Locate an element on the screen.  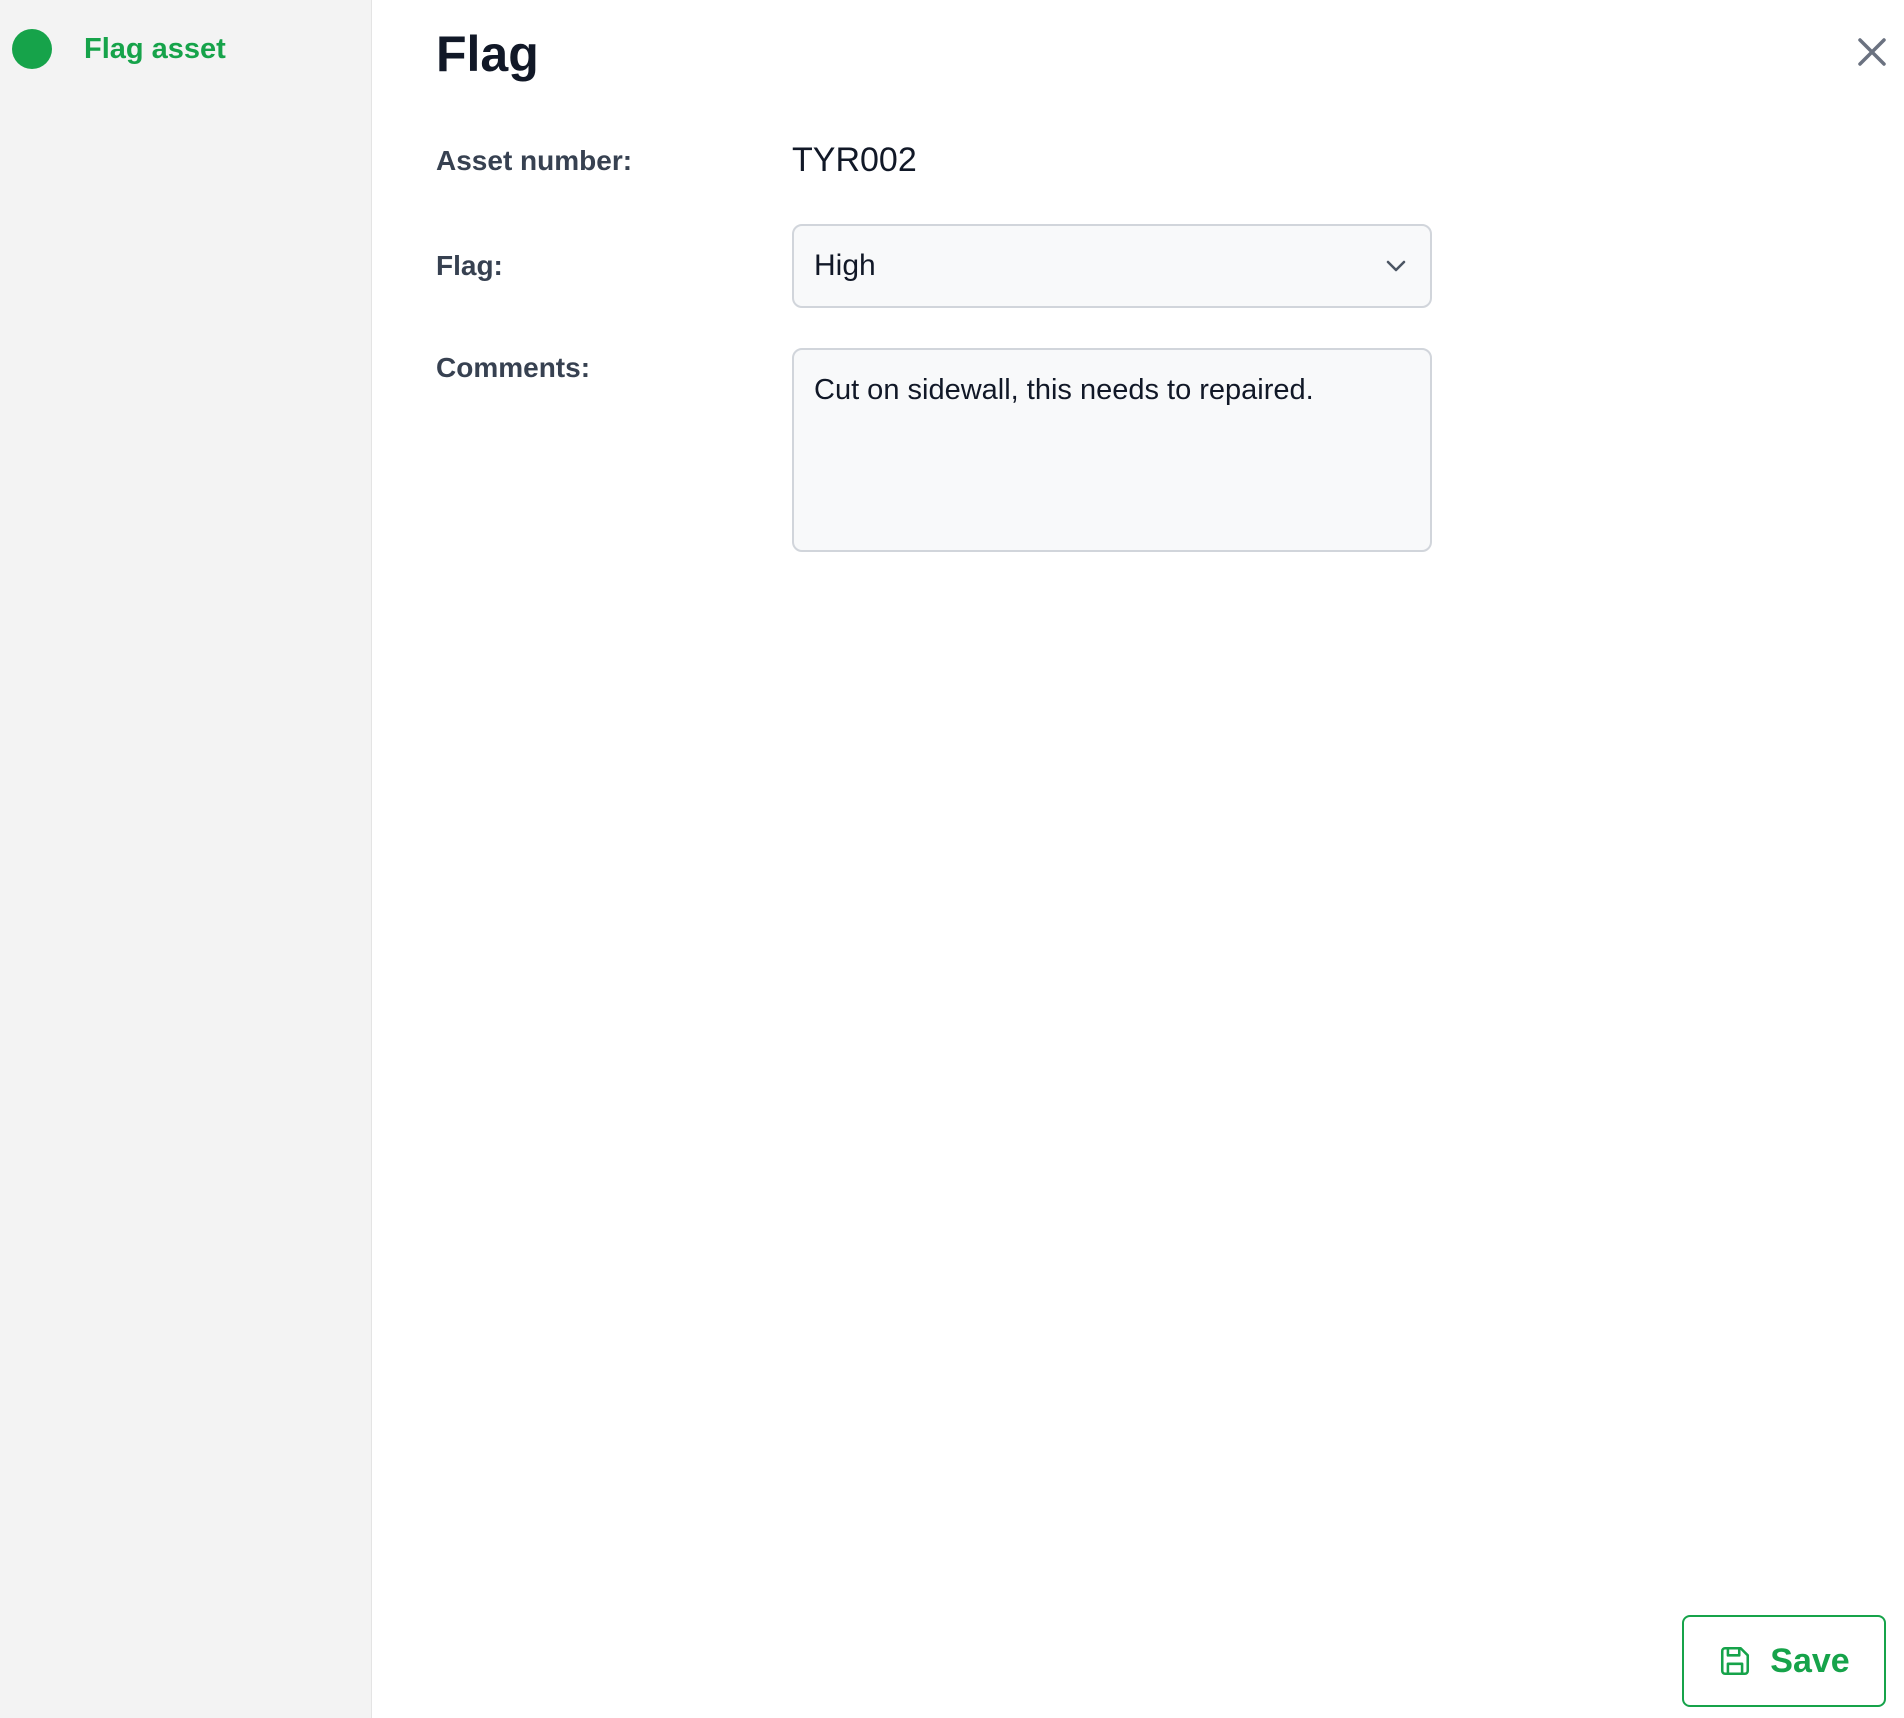
comments-textarea: Cut on sidewall, this needs to repaired. is located at coordinates (1112, 450).